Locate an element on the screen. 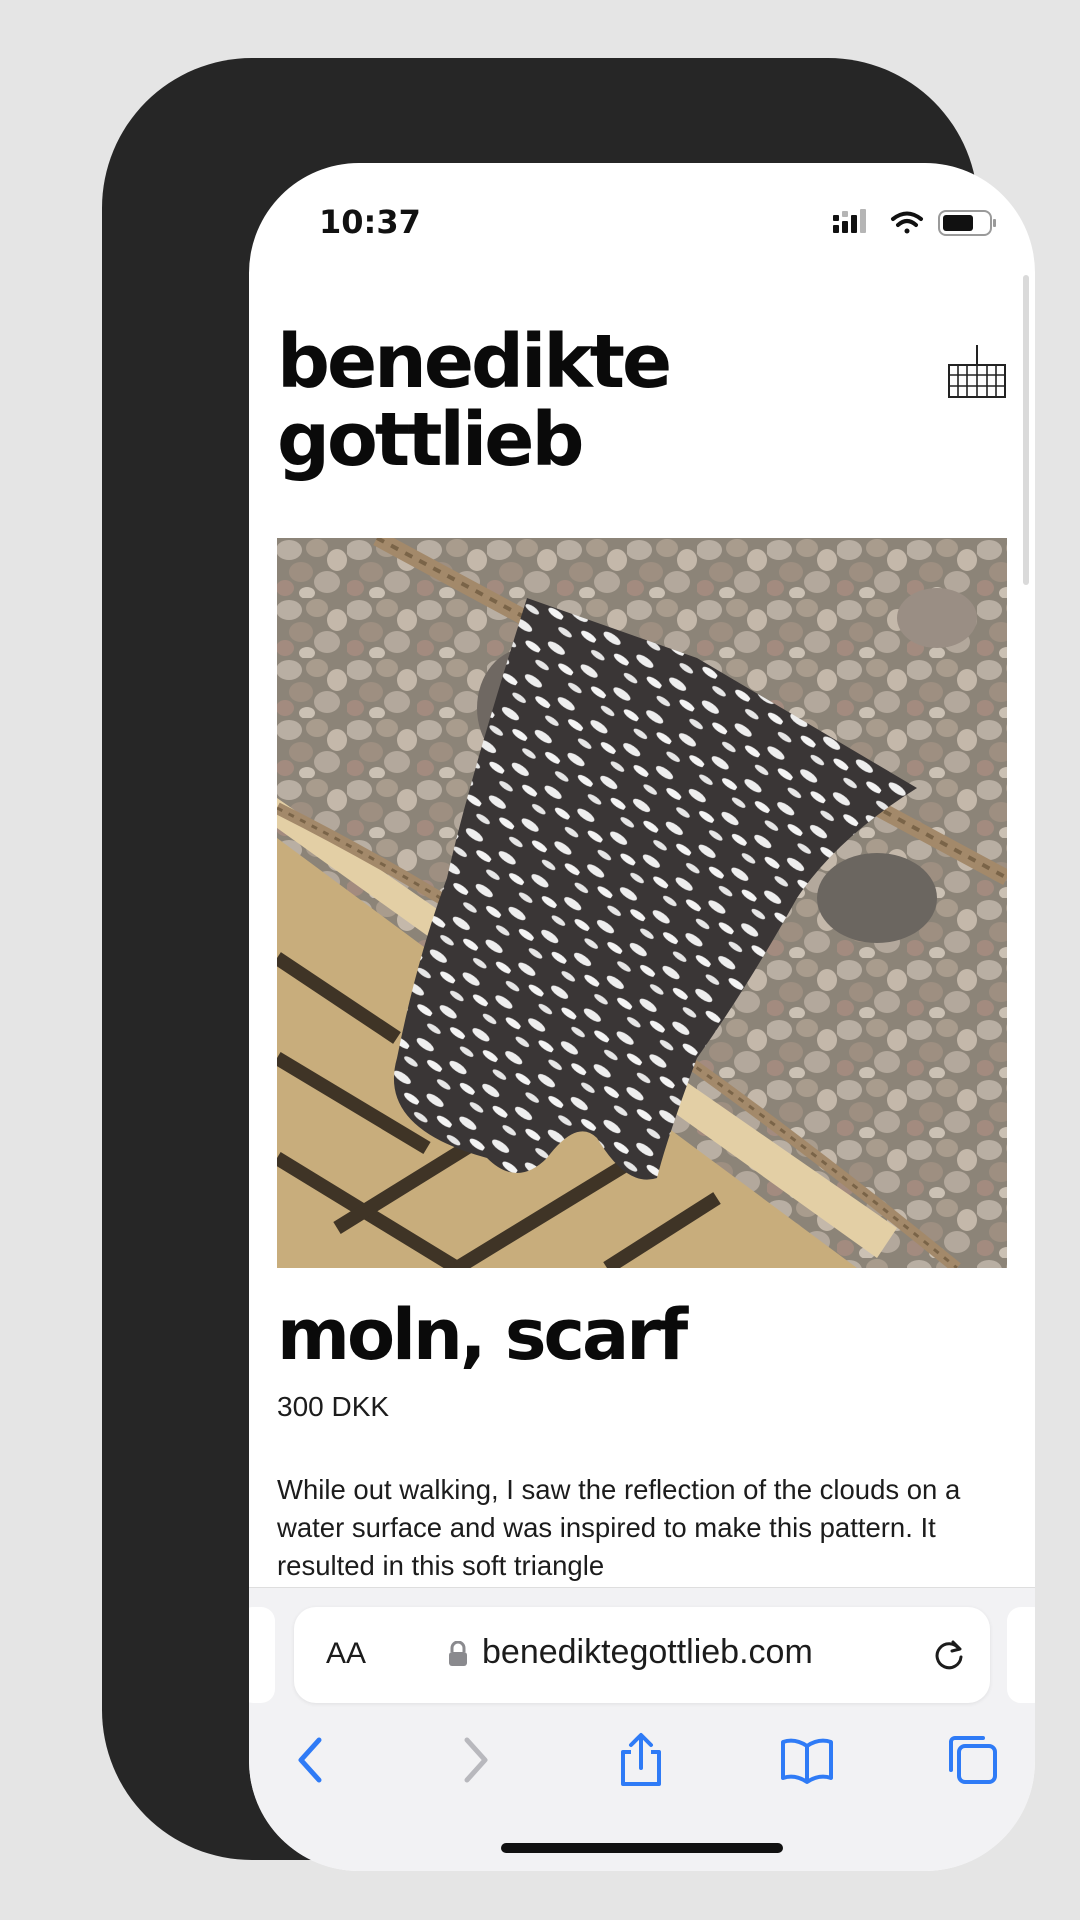  brand-line-1: benedikte is located at coordinates (474, 362).